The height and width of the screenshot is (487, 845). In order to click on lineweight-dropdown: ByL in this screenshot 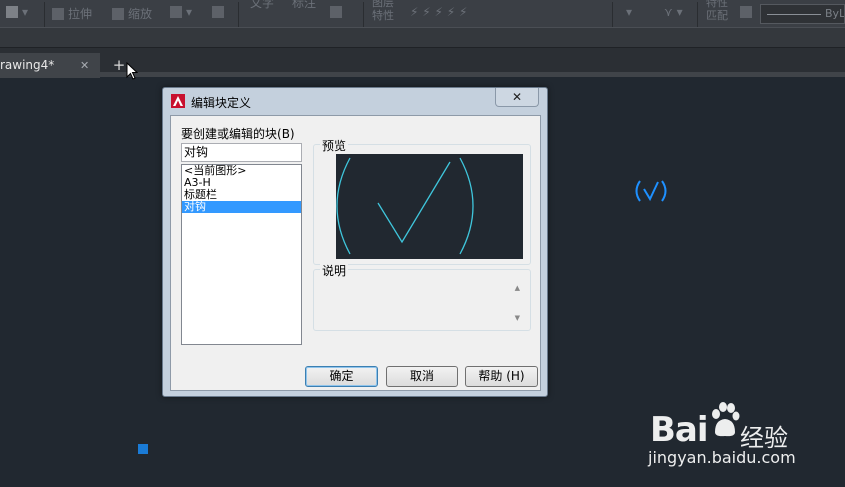, I will do `click(802, 14)`.